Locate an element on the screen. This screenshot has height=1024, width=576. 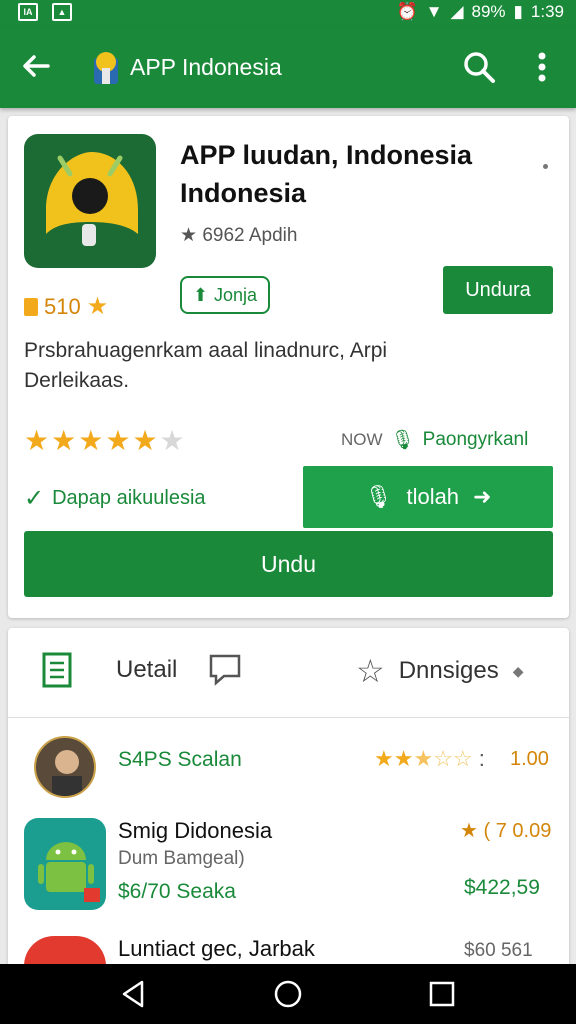
avatar is located at coordinates (65, 767).